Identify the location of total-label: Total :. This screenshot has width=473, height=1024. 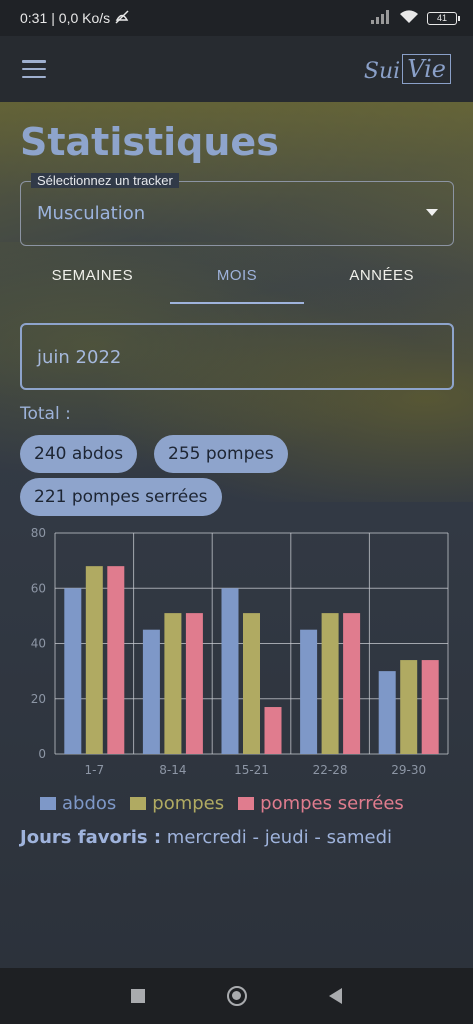
(45, 414).